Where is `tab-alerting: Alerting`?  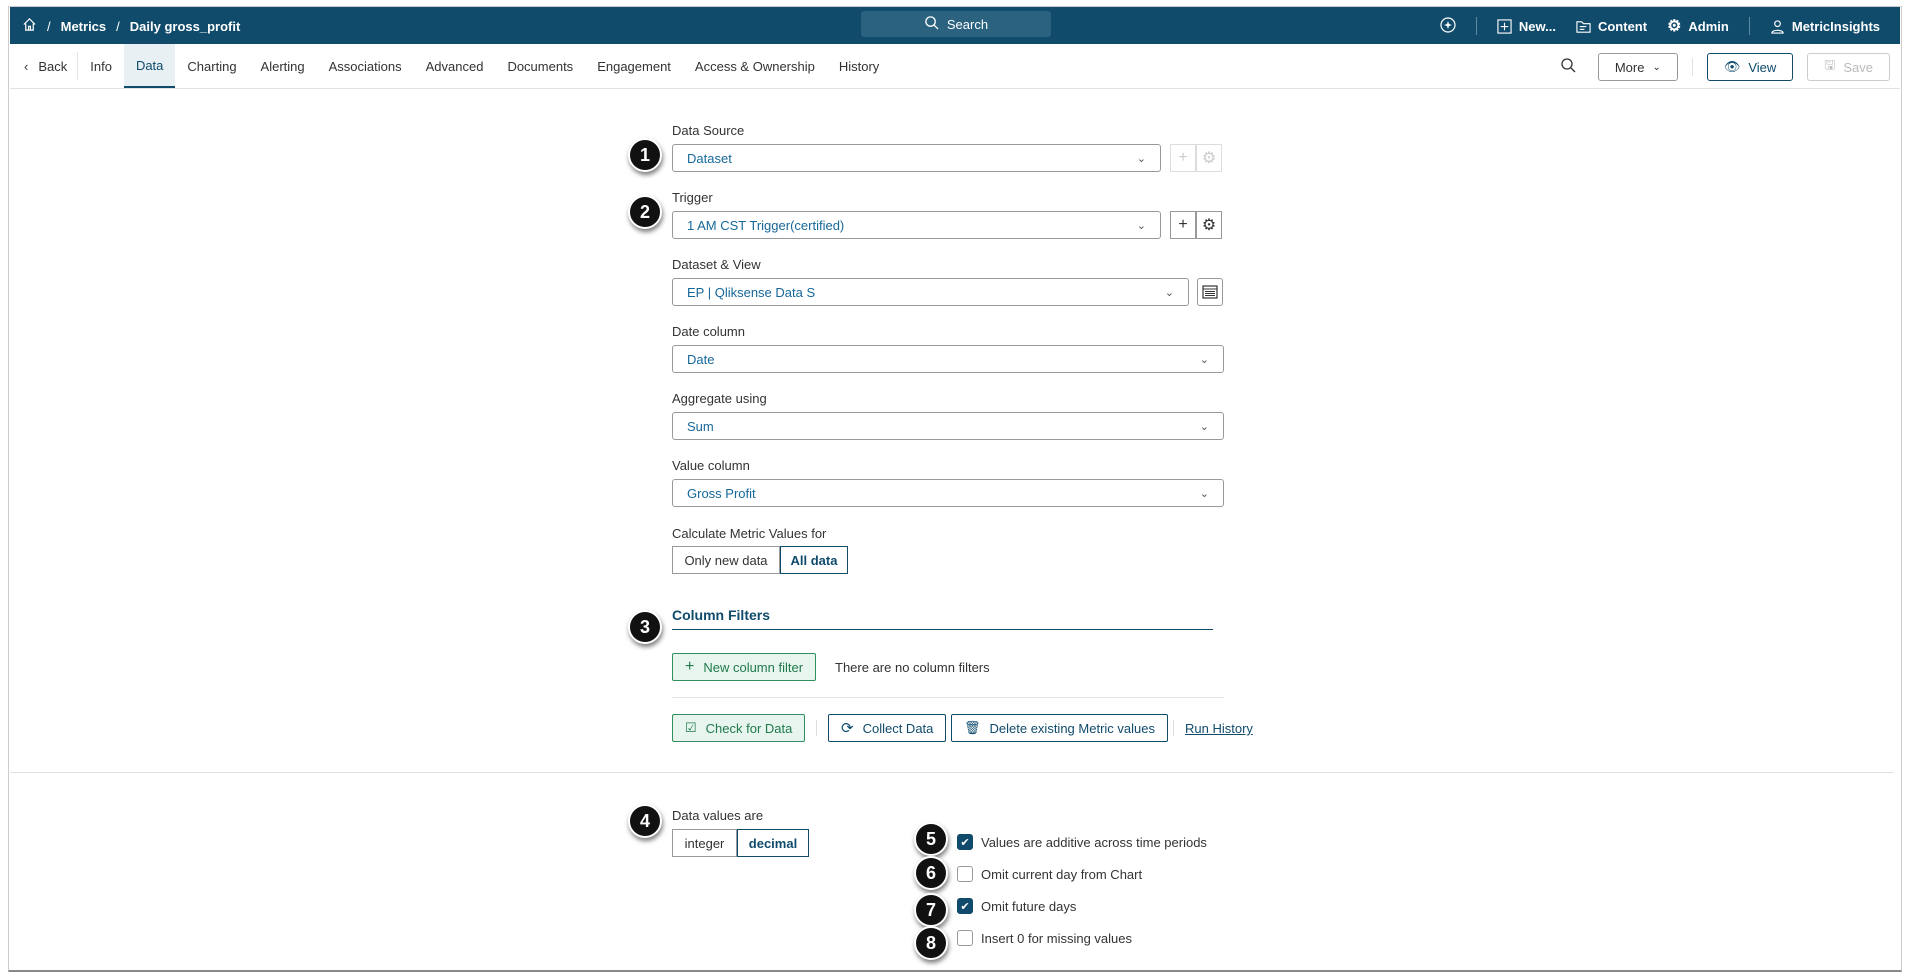 tab-alerting: Alerting is located at coordinates (283, 66).